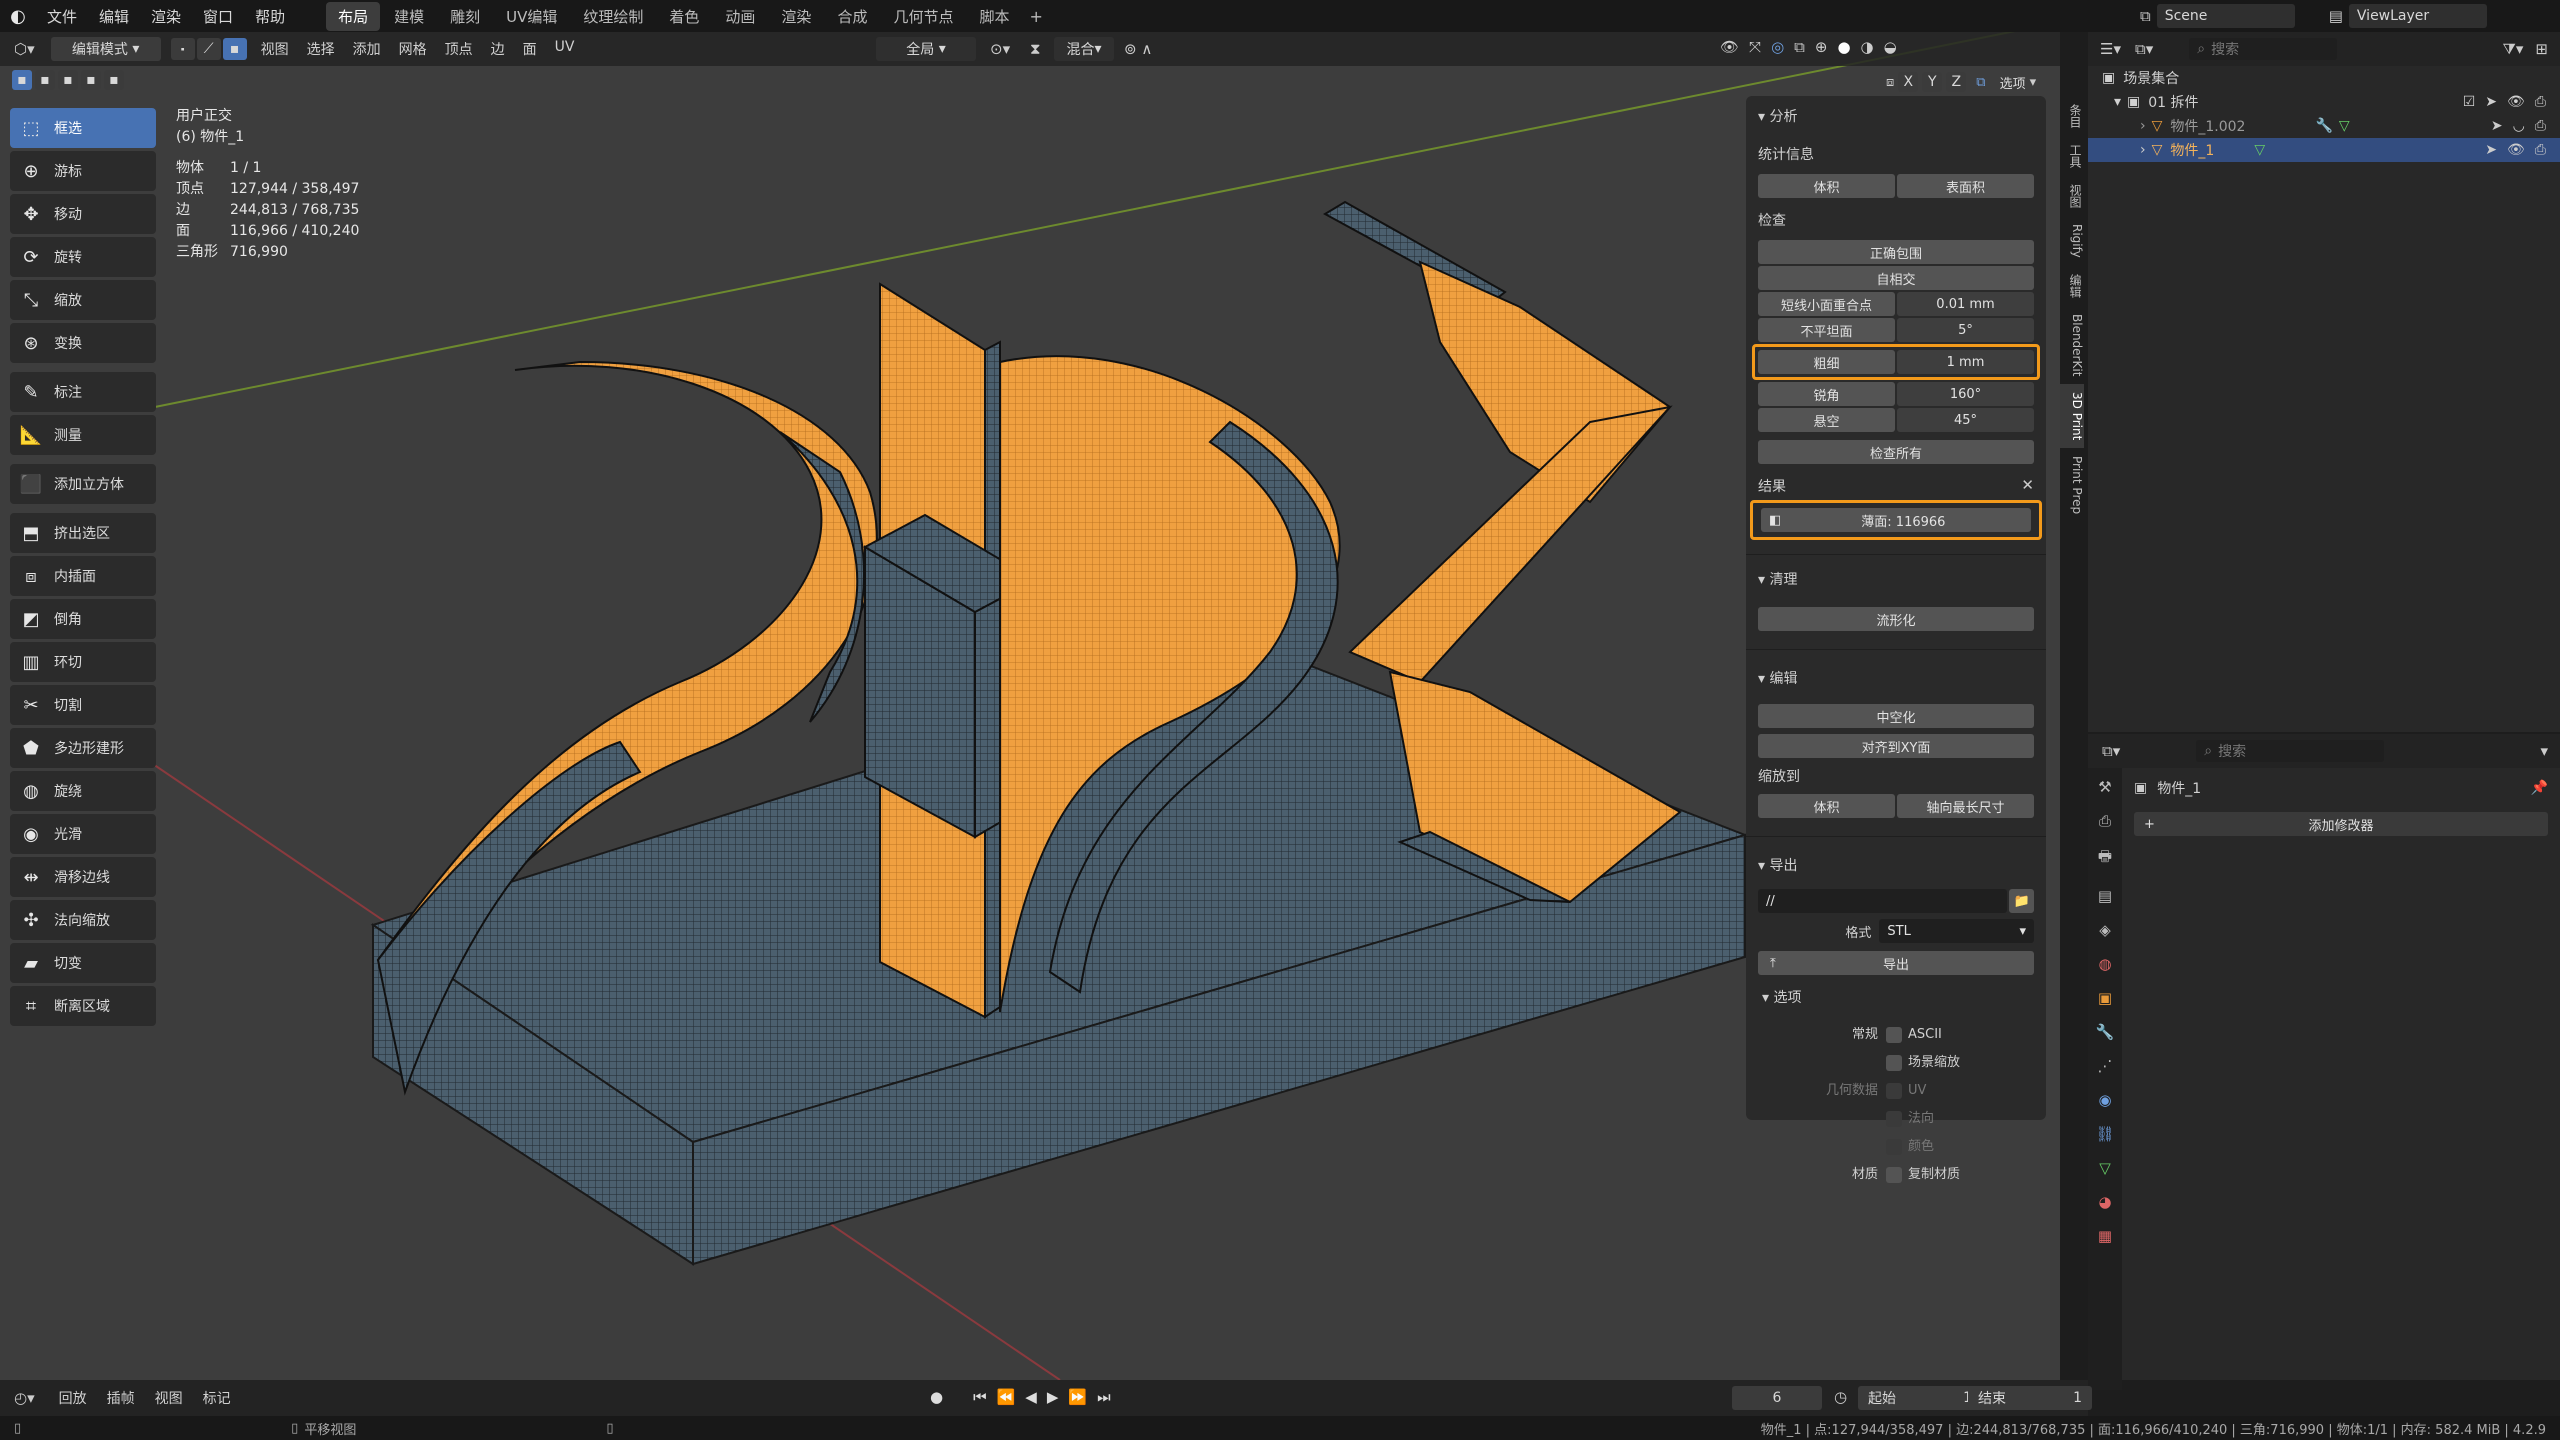 This screenshot has width=2560, height=1440. I want to click on check-solid-button: 正确包围, so click(1896, 252).